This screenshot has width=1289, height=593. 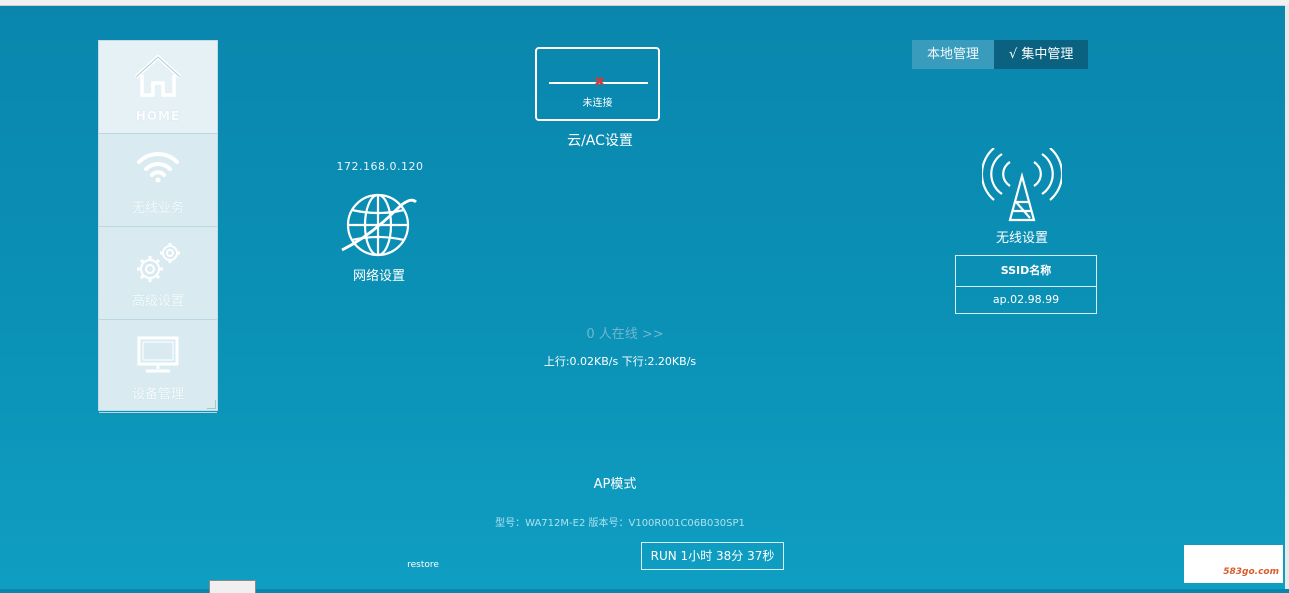 What do you see at coordinates (158, 116) in the screenshot?
I see `sidebar-item-label: HOME` at bounding box center [158, 116].